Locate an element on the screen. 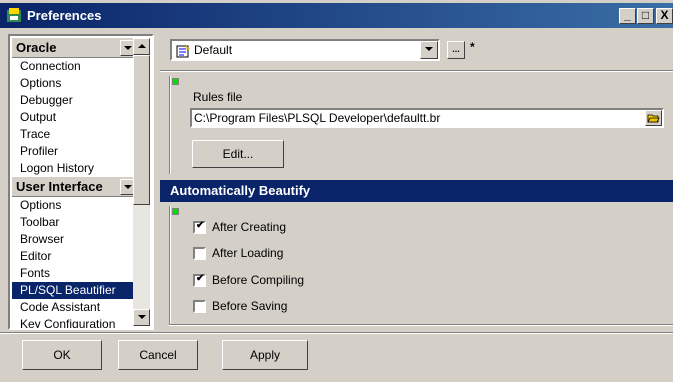 This screenshot has height=382, width=673. rules-indicator is located at coordinates (175, 81).